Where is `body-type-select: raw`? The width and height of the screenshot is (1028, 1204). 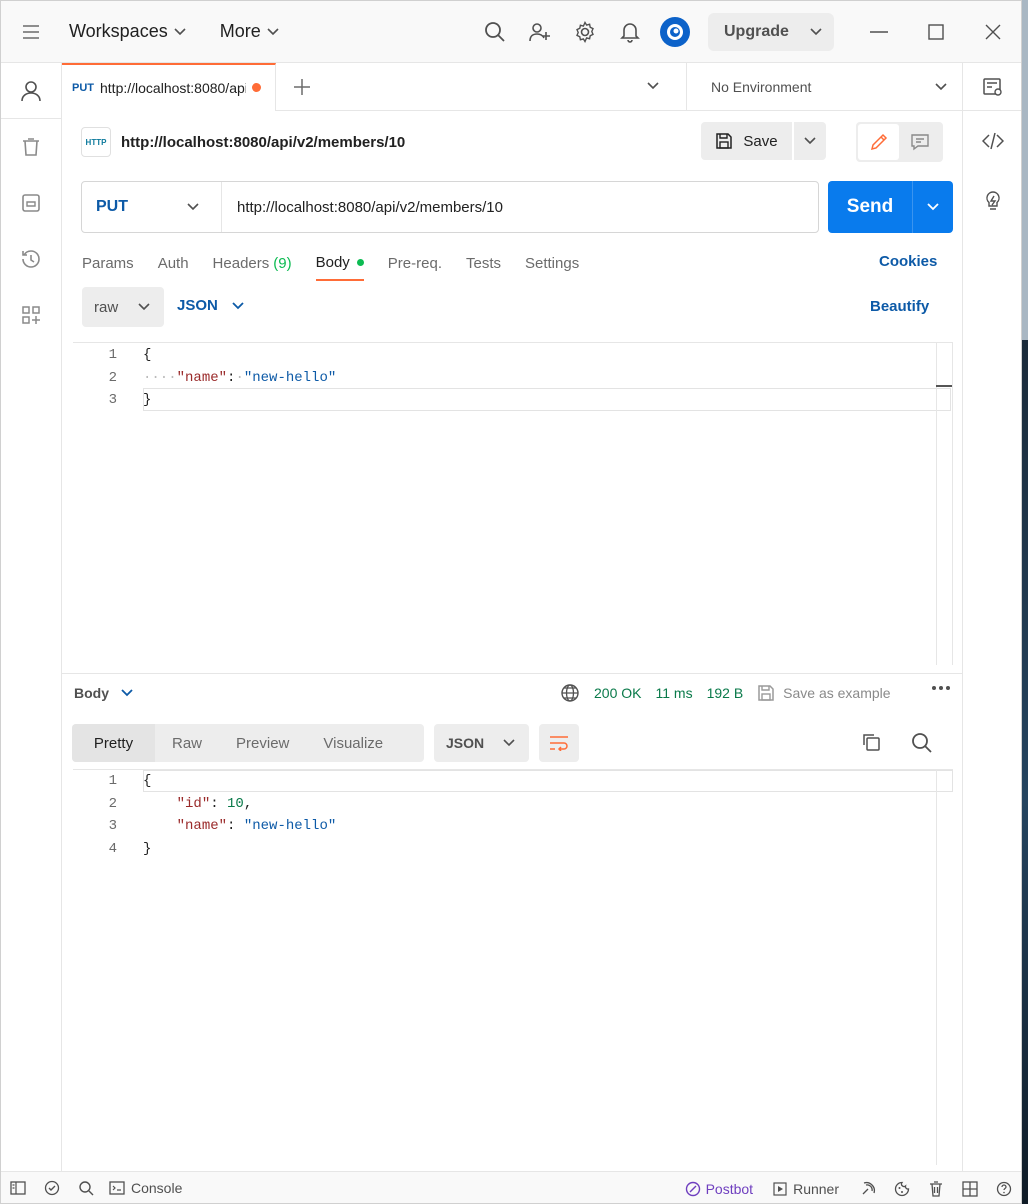 body-type-select: raw is located at coordinates (123, 307).